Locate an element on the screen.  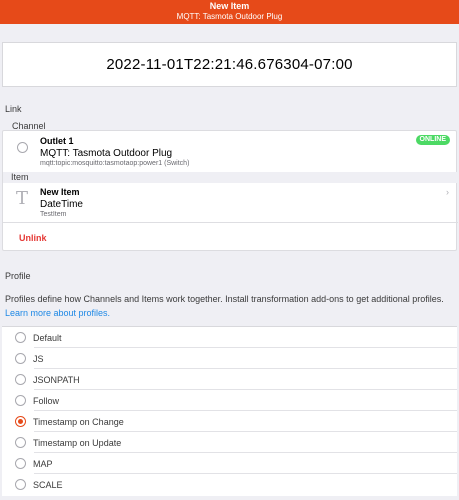
profile-option-timestamp-on-change: Timestamp on Change is located at coordinates (229, 421).